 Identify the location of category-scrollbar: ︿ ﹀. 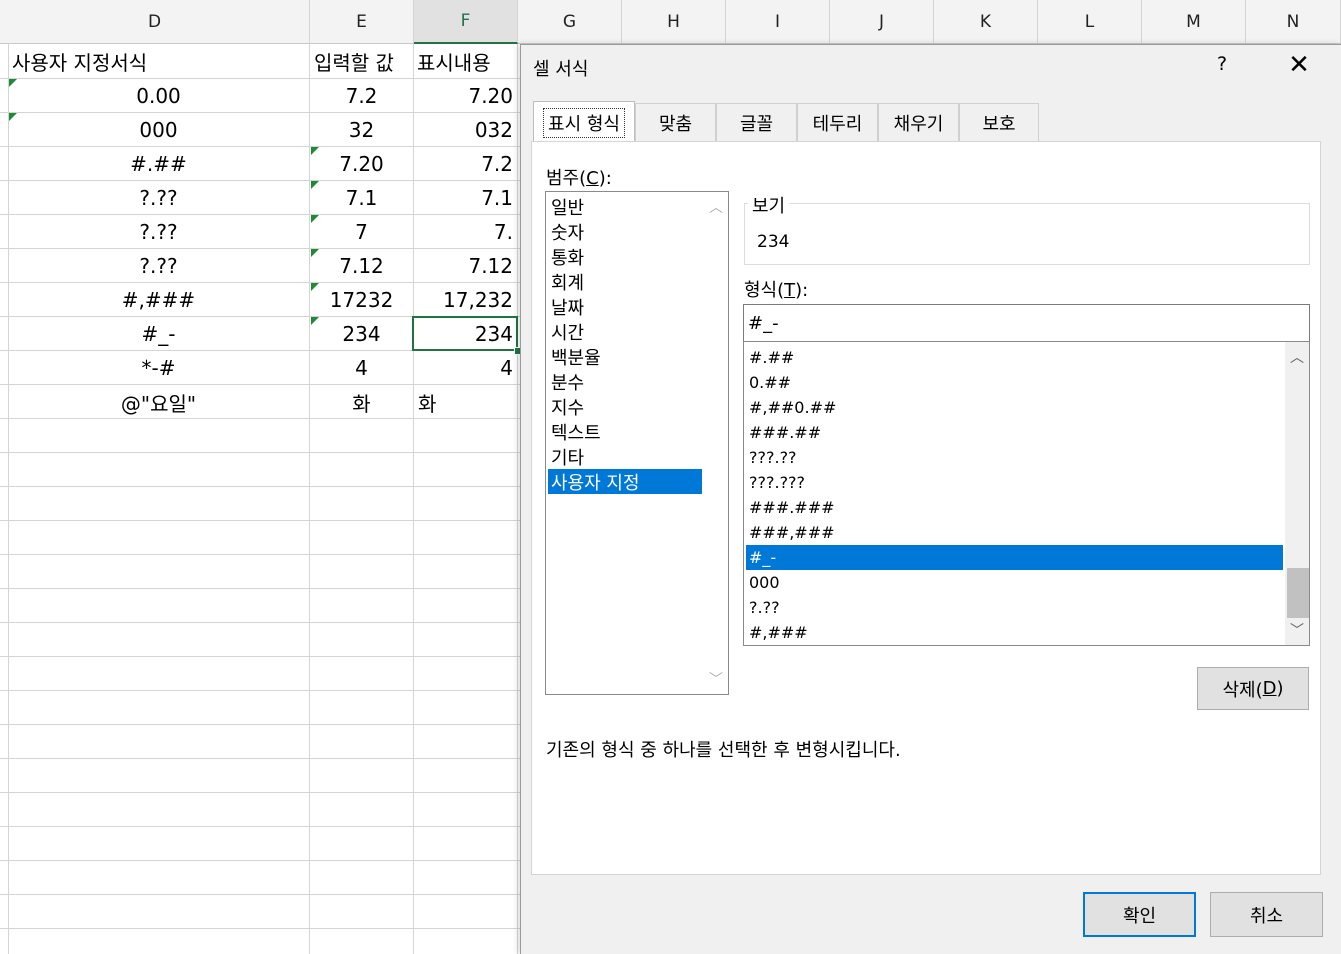
(716, 443).